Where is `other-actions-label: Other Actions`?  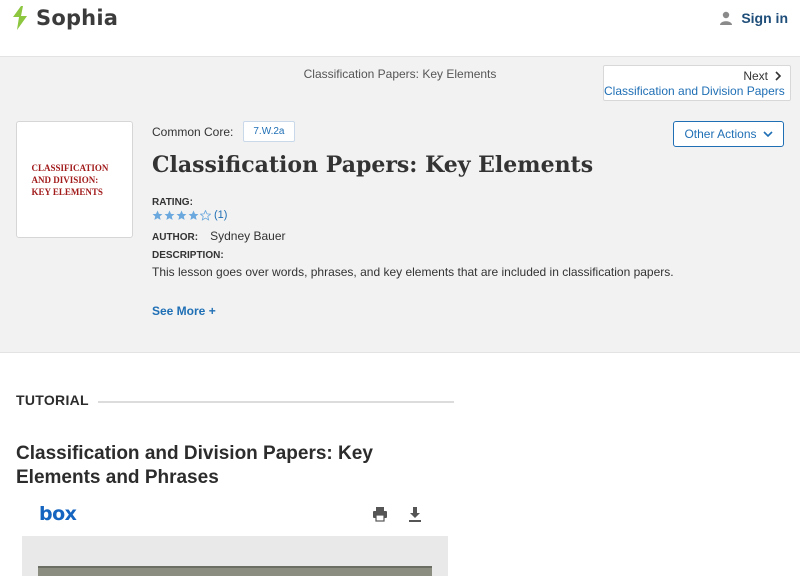 other-actions-label: Other Actions is located at coordinates (720, 134).